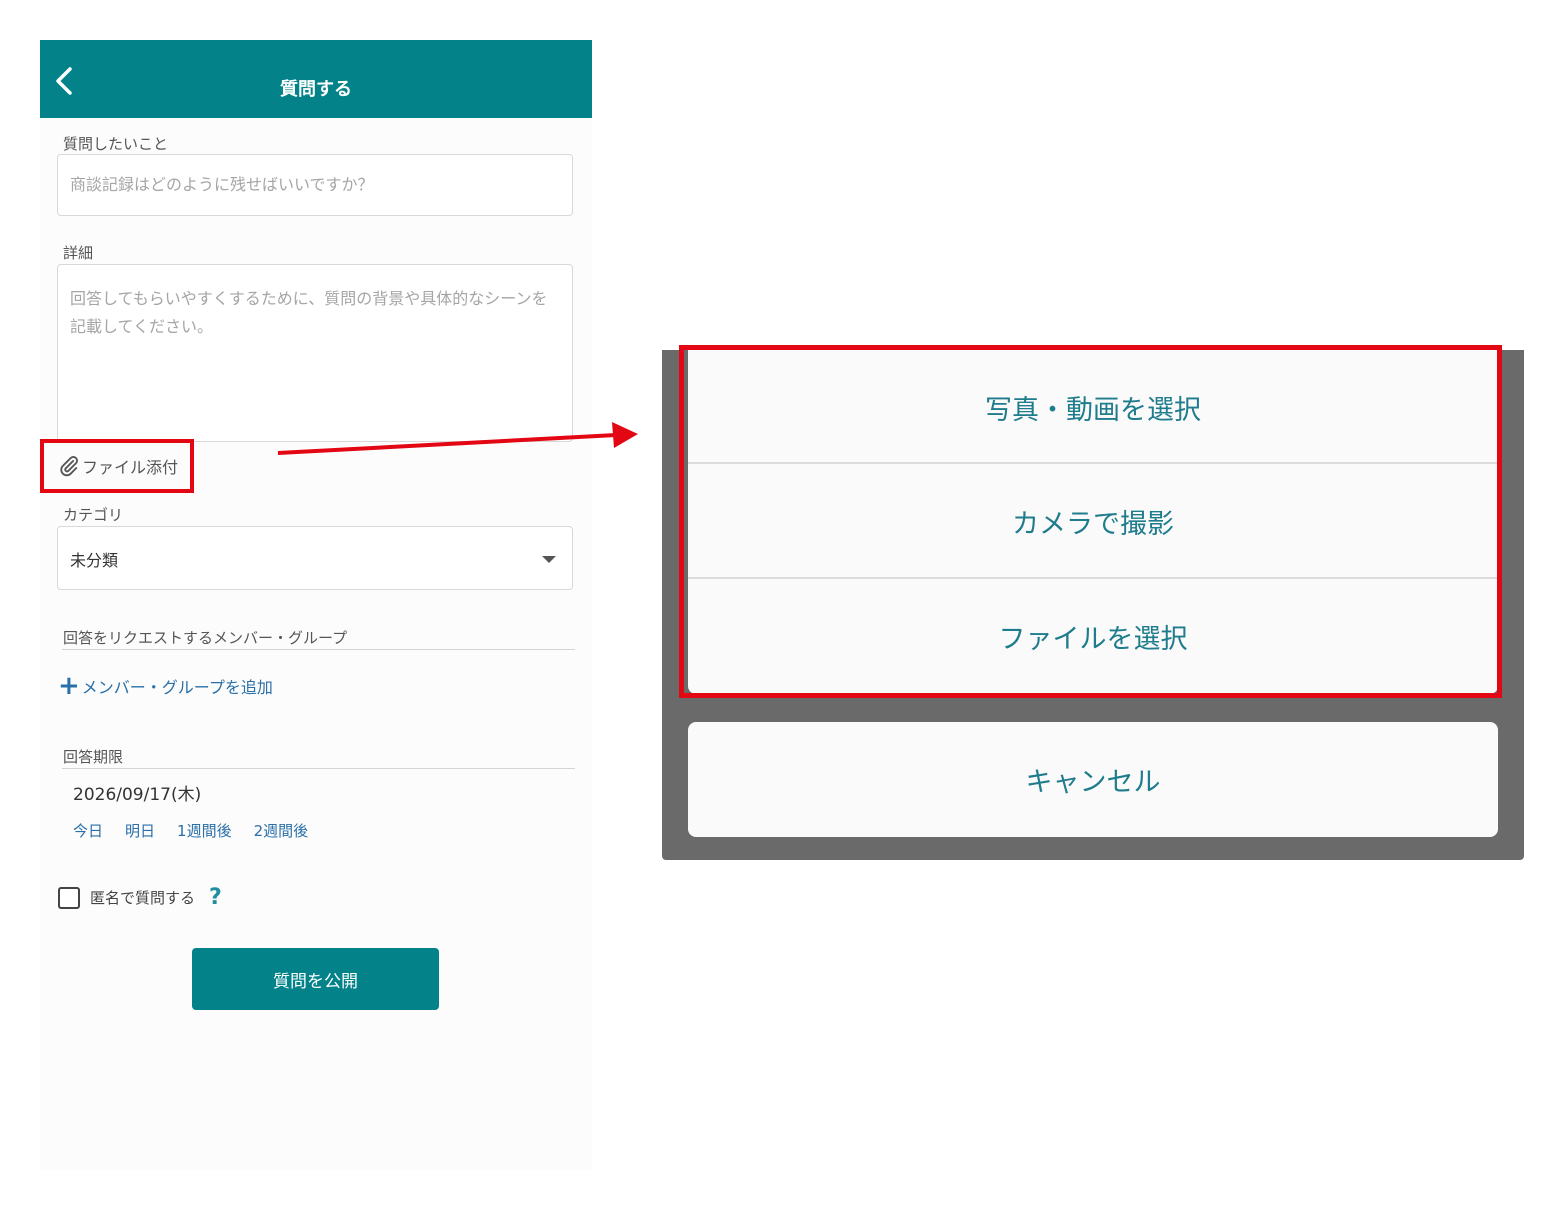 This screenshot has height=1211, width=1564. What do you see at coordinates (93, 515) in the screenshot?
I see `category-label: カテゴリ` at bounding box center [93, 515].